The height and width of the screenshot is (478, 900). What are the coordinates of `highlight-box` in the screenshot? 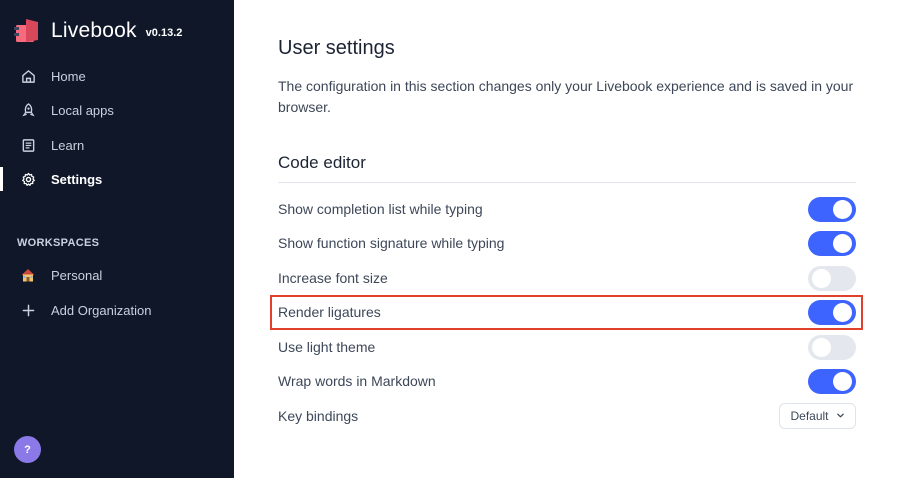 It's located at (566, 312).